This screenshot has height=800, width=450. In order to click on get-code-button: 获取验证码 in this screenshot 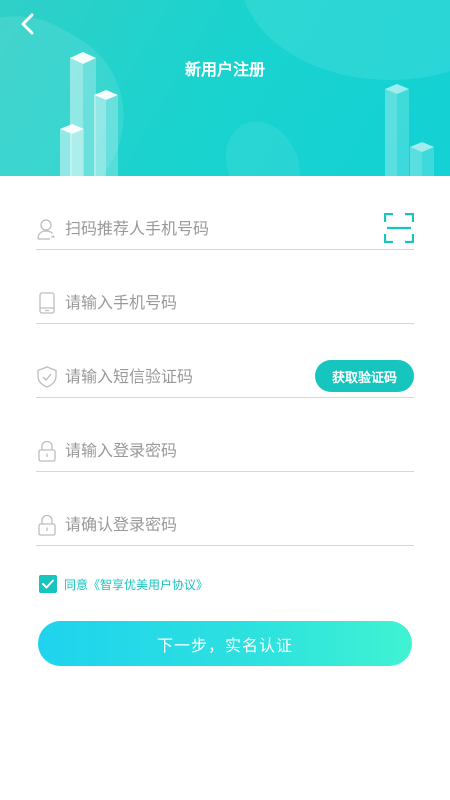, I will do `click(364, 376)`.